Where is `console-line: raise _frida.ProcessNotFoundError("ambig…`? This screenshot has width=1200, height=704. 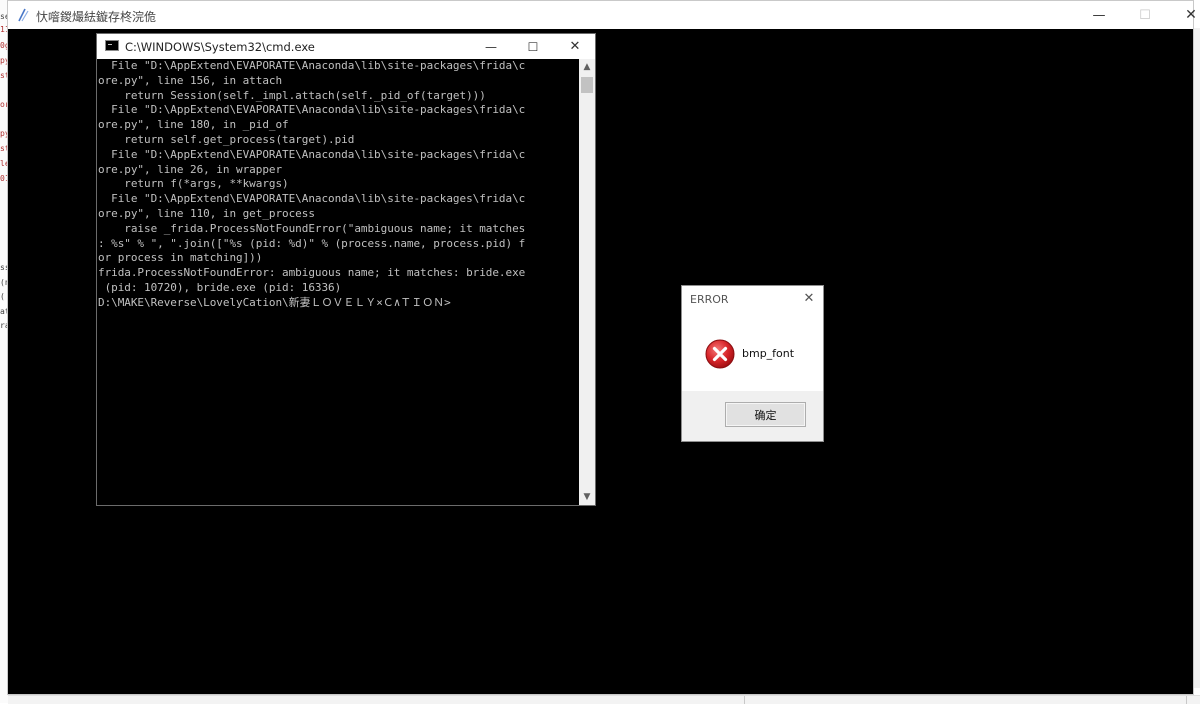
console-line: raise _frida.ProcessNotFoundError("ambig… is located at coordinates (312, 228).